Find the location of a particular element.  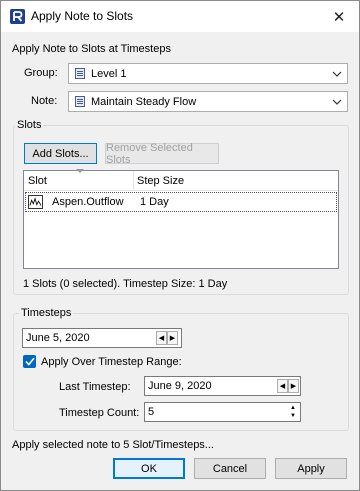

slot-name: Aspen.Outflow is located at coordinates (88, 202).